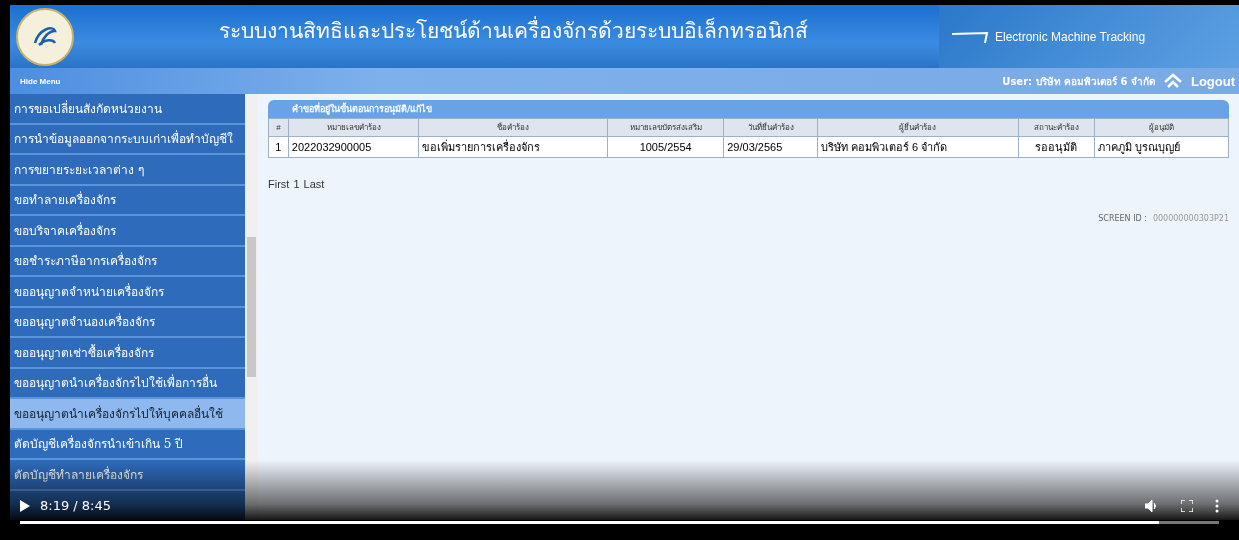 This screenshot has width=1239, height=540. What do you see at coordinates (1070, 36) in the screenshot?
I see `brand-text: Electronic Machine Tracking` at bounding box center [1070, 36].